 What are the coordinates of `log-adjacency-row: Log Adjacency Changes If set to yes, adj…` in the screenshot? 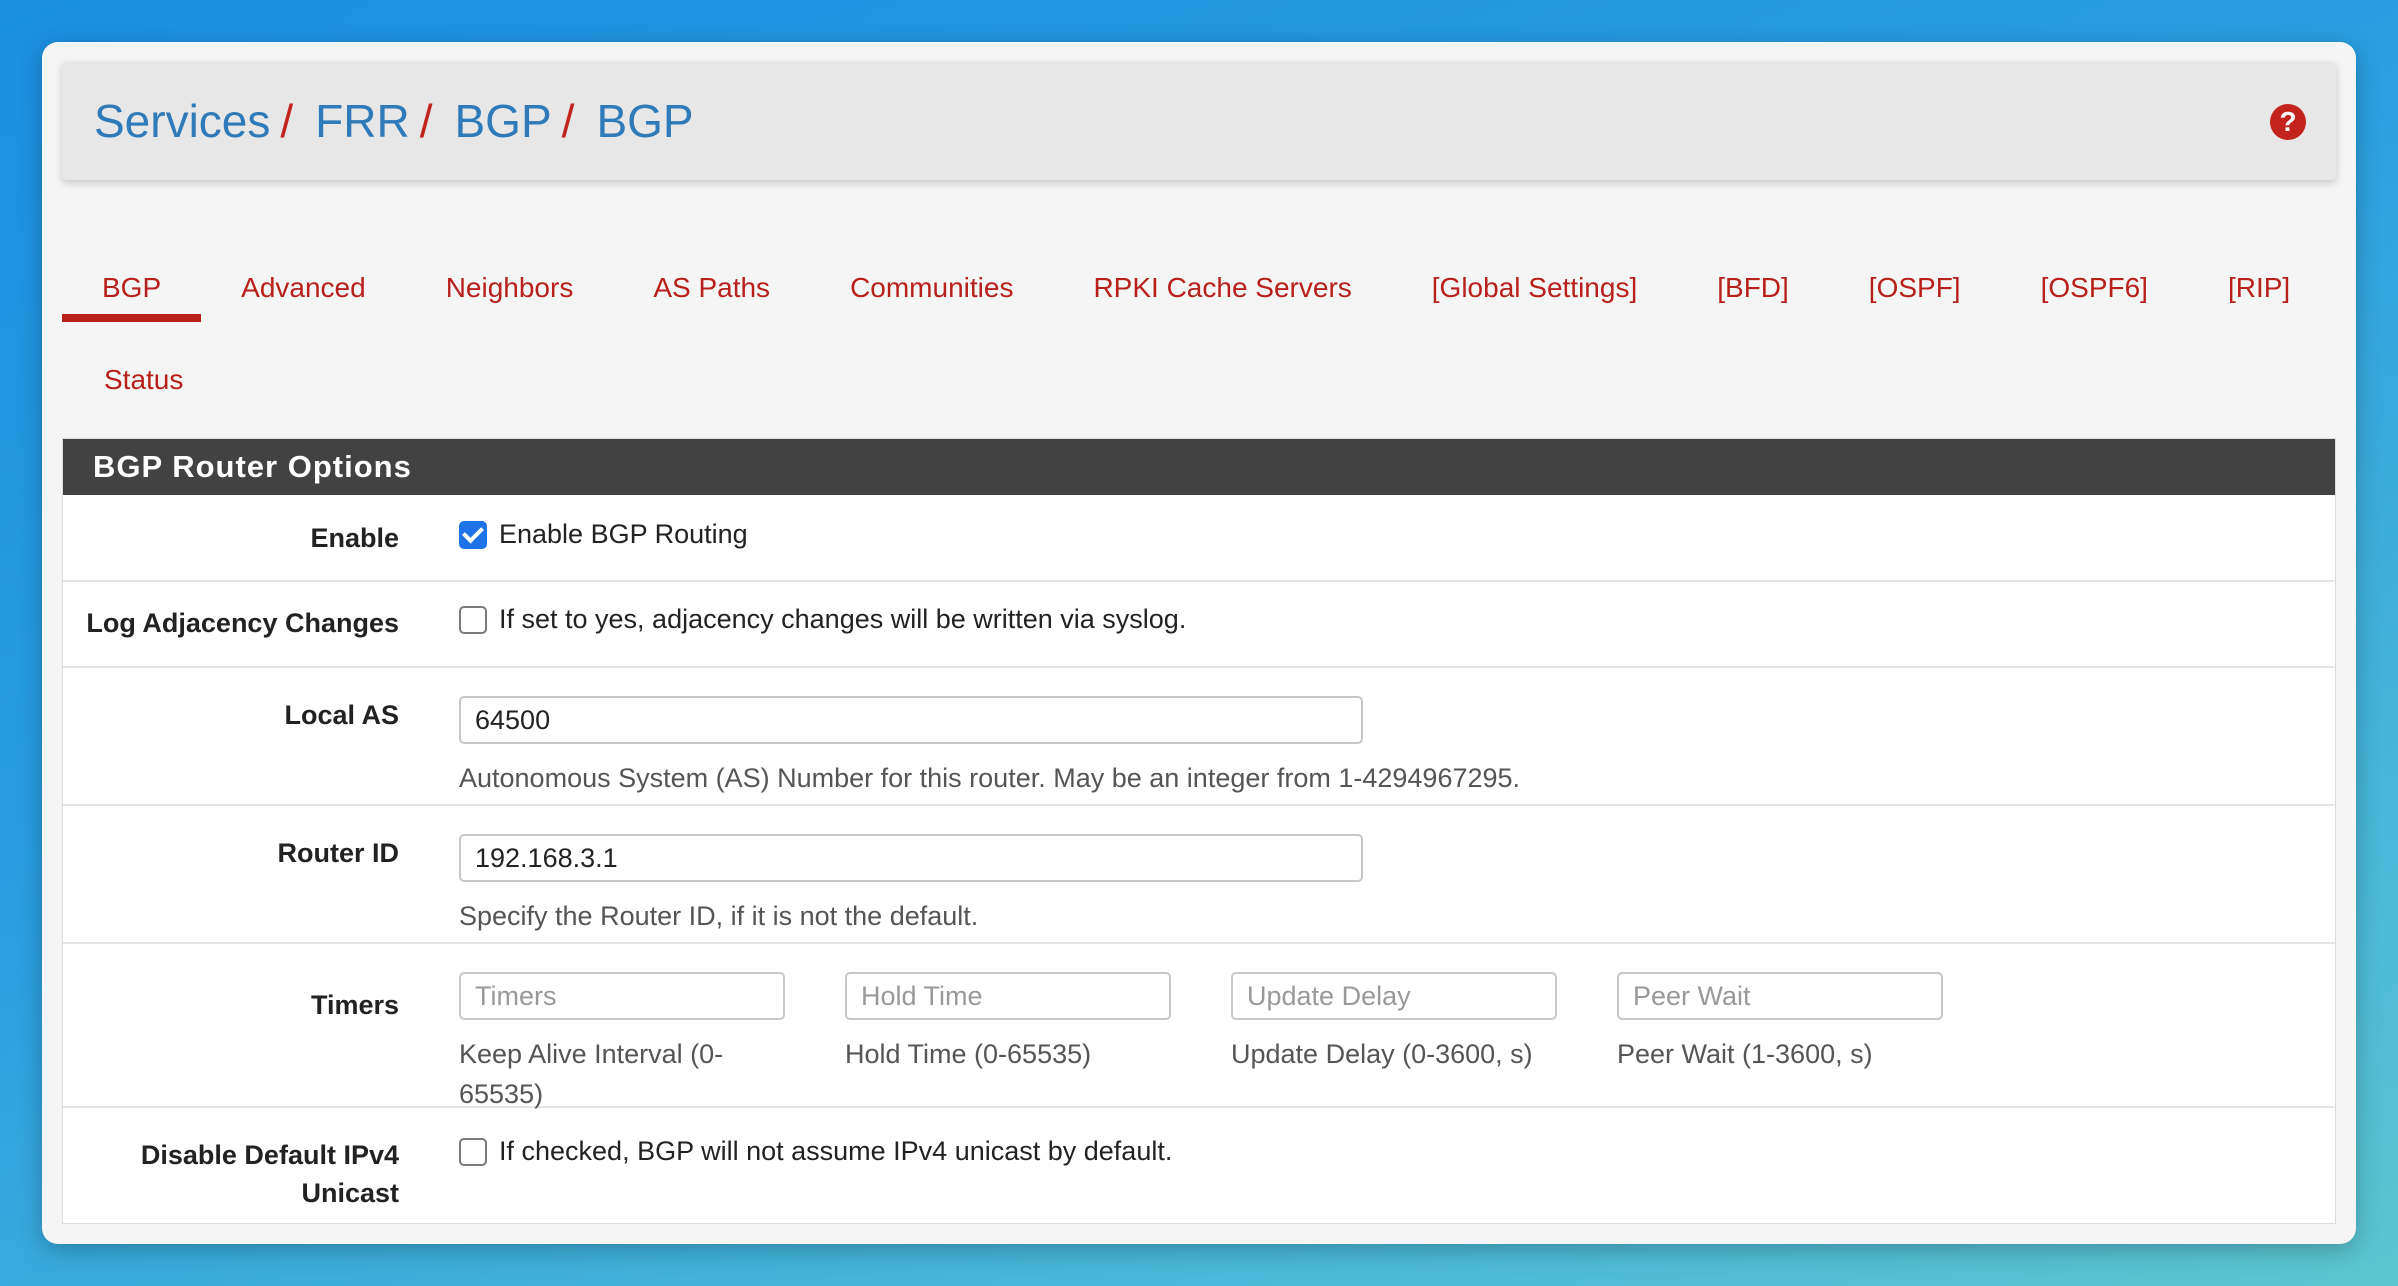 It's located at (1199, 625).